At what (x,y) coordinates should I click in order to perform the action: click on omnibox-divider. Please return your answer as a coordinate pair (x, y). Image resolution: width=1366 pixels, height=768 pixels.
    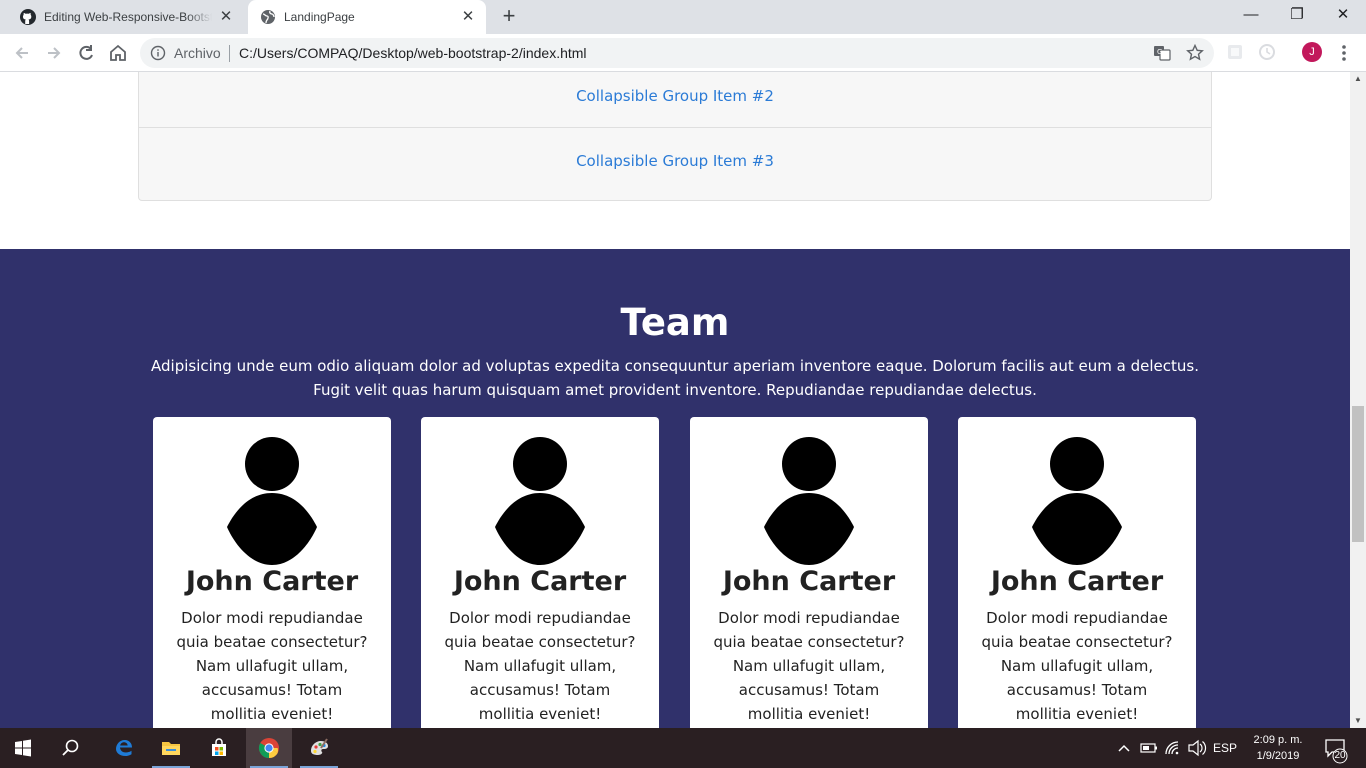
    Looking at the image, I should click on (229, 53).